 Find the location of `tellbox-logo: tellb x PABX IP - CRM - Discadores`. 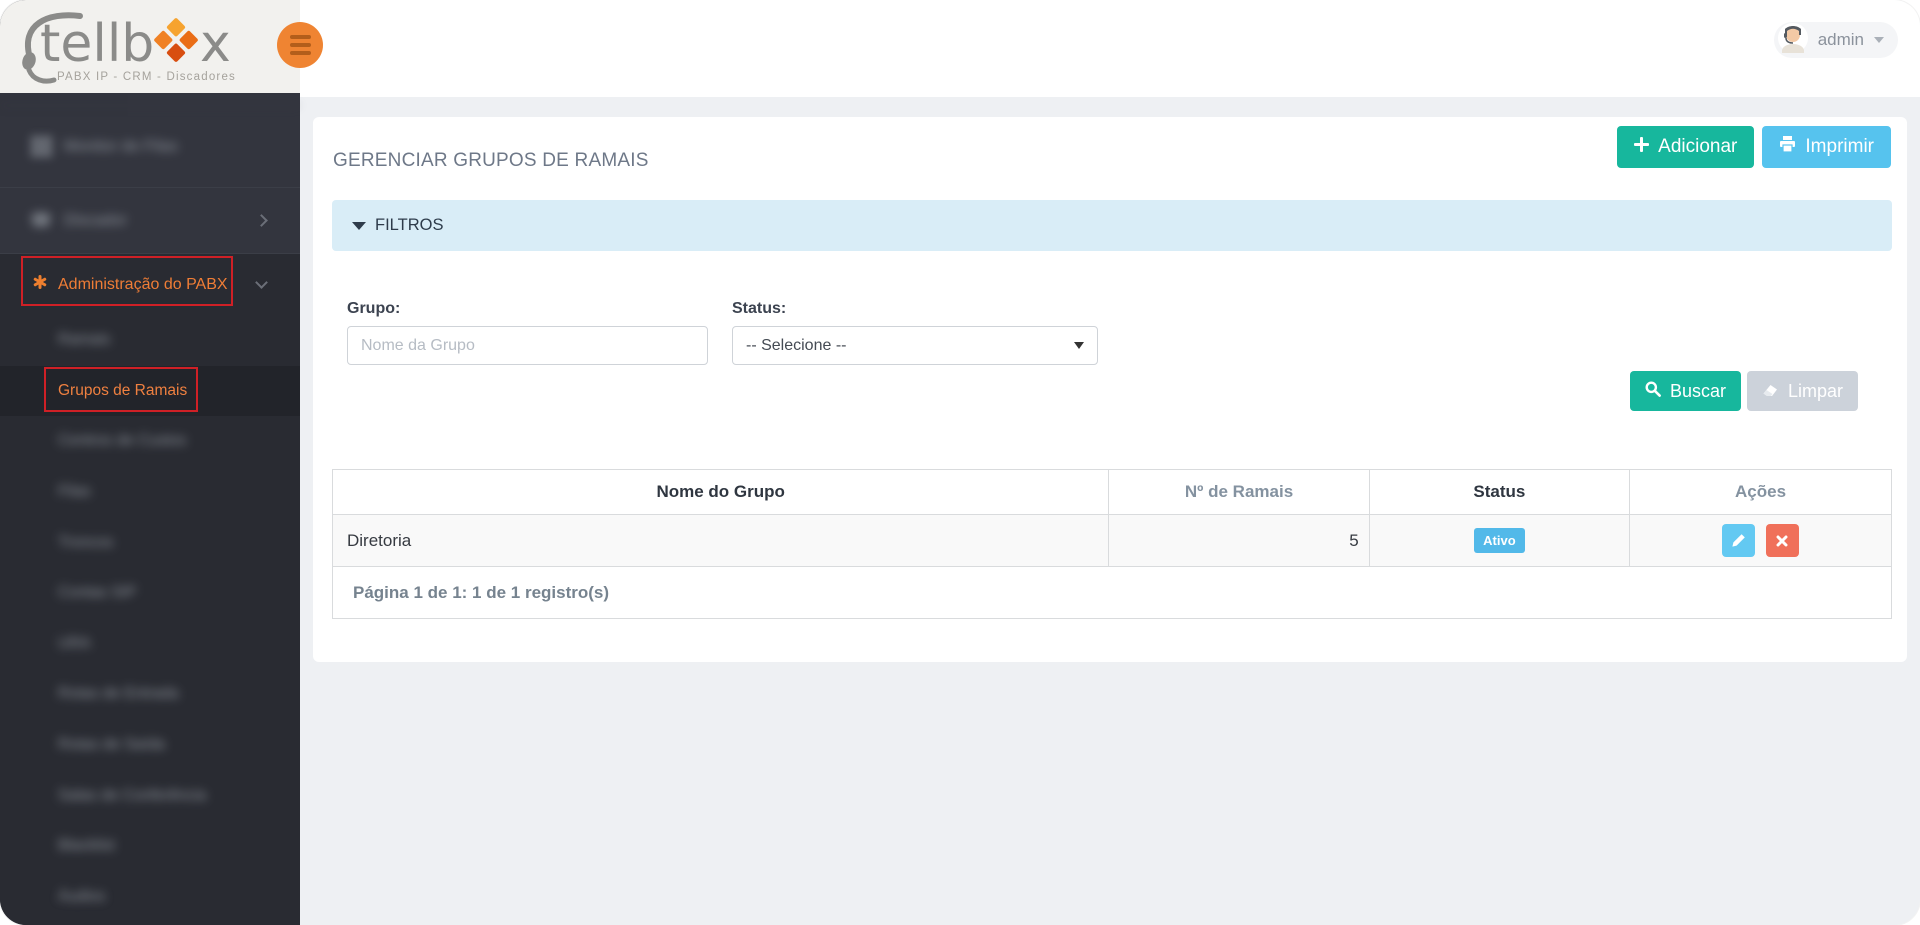

tellbox-logo: tellb x PABX IP - CRM - Discadores is located at coordinates (129, 48).